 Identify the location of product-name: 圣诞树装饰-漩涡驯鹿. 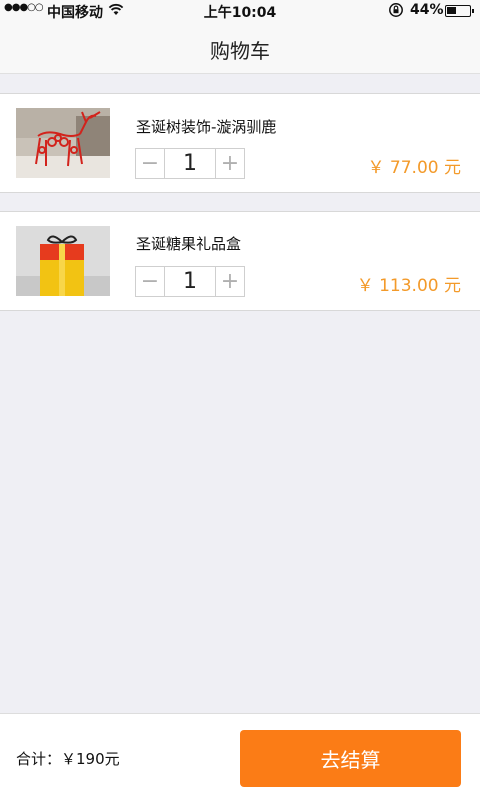
(206, 126).